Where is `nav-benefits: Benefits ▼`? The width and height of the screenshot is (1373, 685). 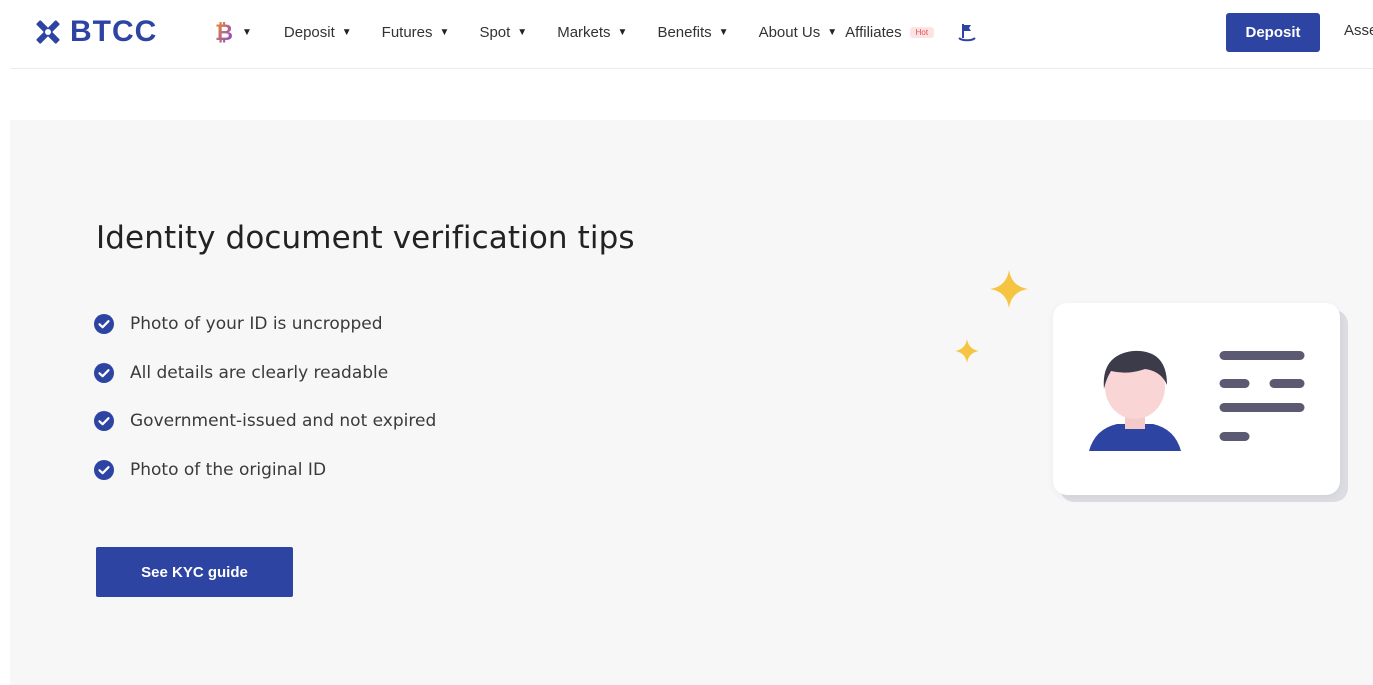 nav-benefits: Benefits ▼ is located at coordinates (692, 32).